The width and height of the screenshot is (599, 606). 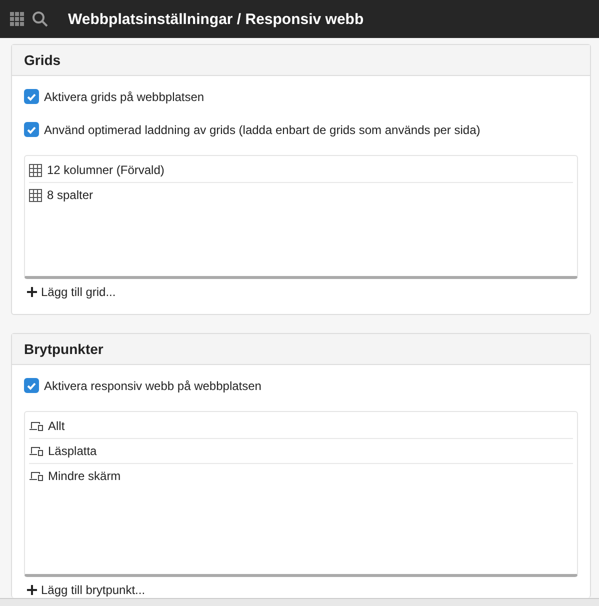 What do you see at coordinates (301, 60) in the screenshot?
I see `panel-title: Grids` at bounding box center [301, 60].